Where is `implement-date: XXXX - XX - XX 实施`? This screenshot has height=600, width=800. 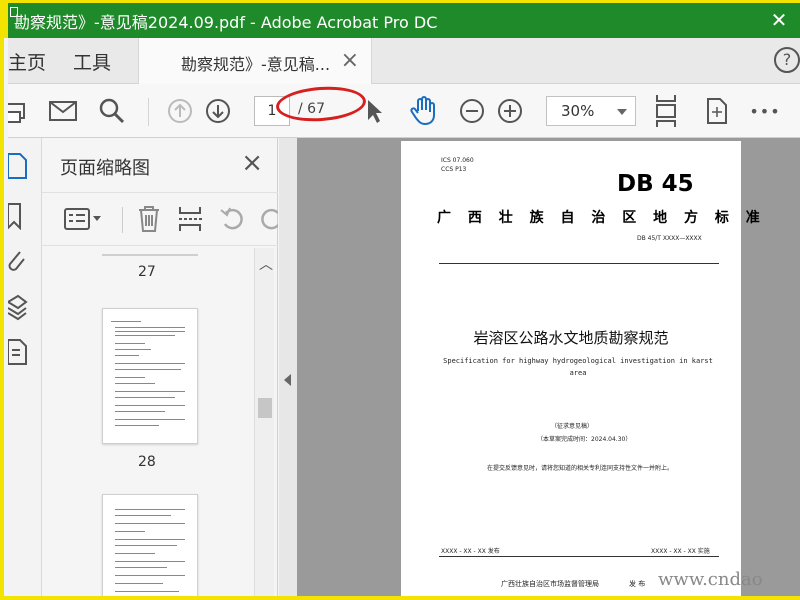
implement-date: XXXX - XX - XX 实施 is located at coordinates (680, 551).